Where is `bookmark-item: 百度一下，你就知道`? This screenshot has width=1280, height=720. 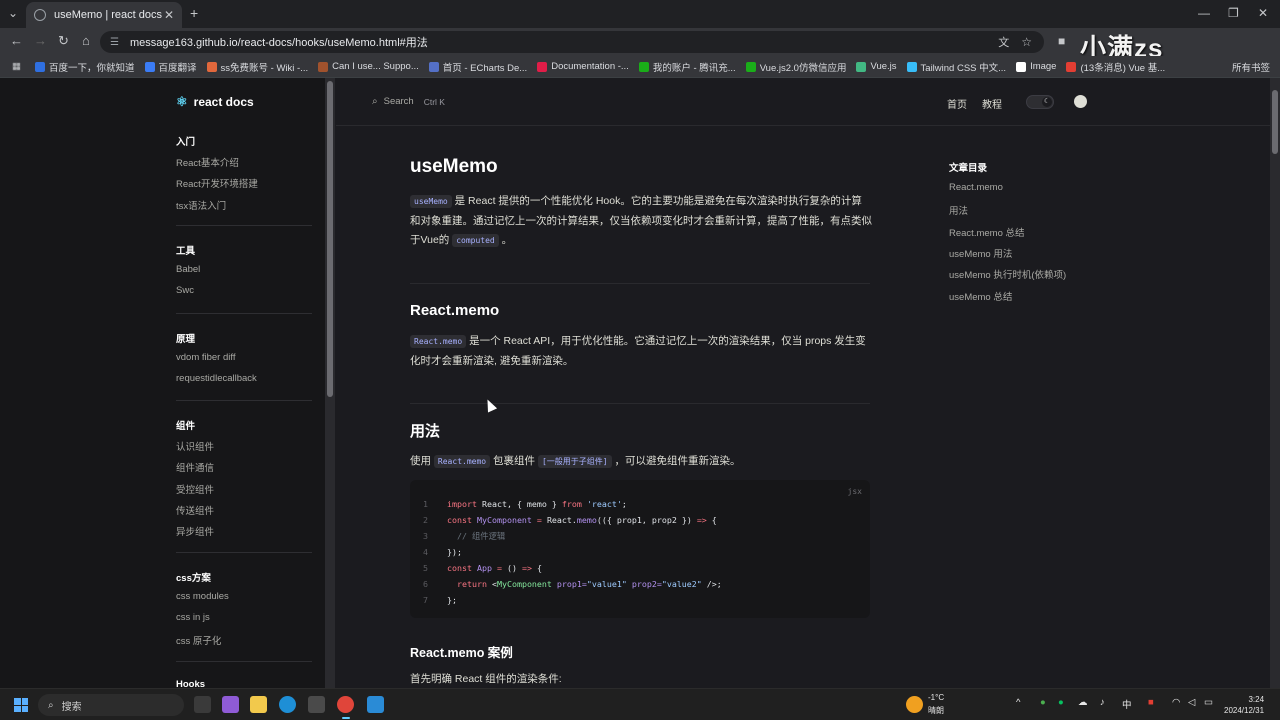 bookmark-item: 百度一下，你就知道 is located at coordinates (84, 67).